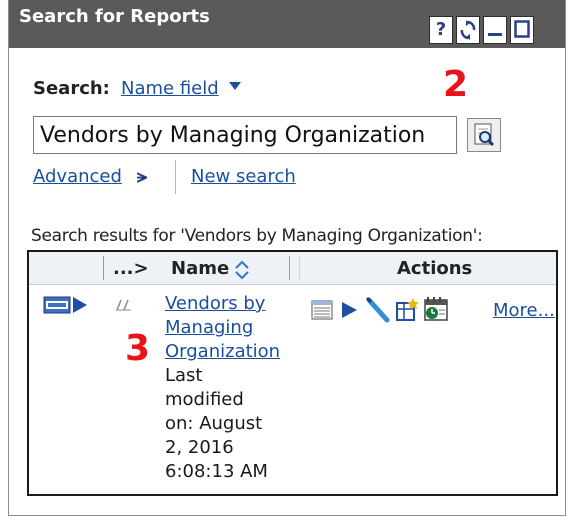  Describe the element at coordinates (245, 135) in the screenshot. I see `search-input` at that location.